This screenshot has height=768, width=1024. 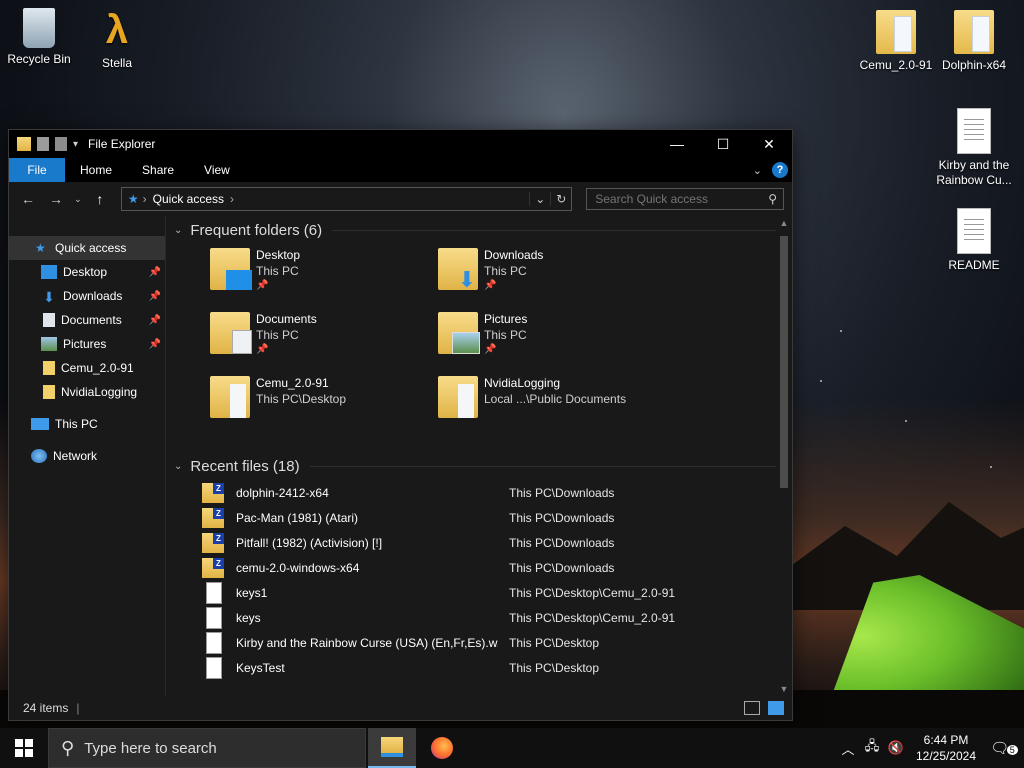 I want to click on folder-tile-desktop: Desktop This PC 📌, so click(x=320, y=274).